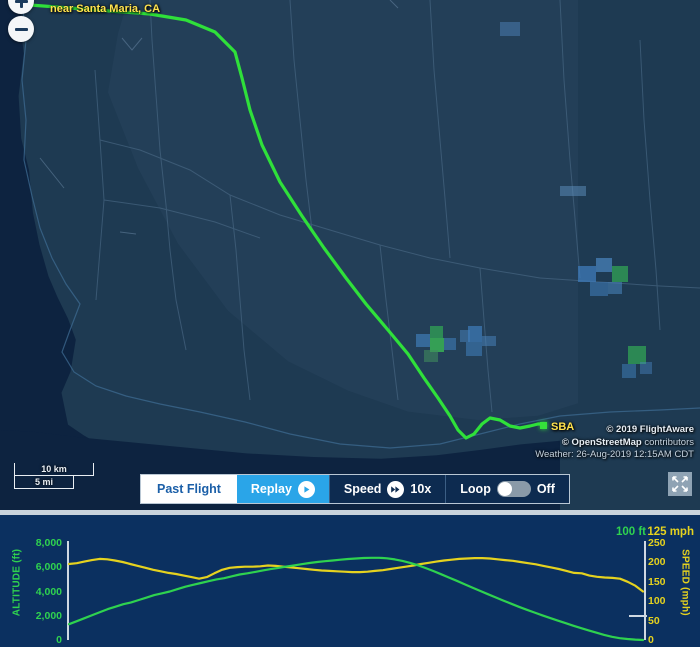 Image resolution: width=700 pixels, height=647 pixels. I want to click on playback-control-bar: Past Flight Replay Speed 10x Loop Off, so click(355, 489).